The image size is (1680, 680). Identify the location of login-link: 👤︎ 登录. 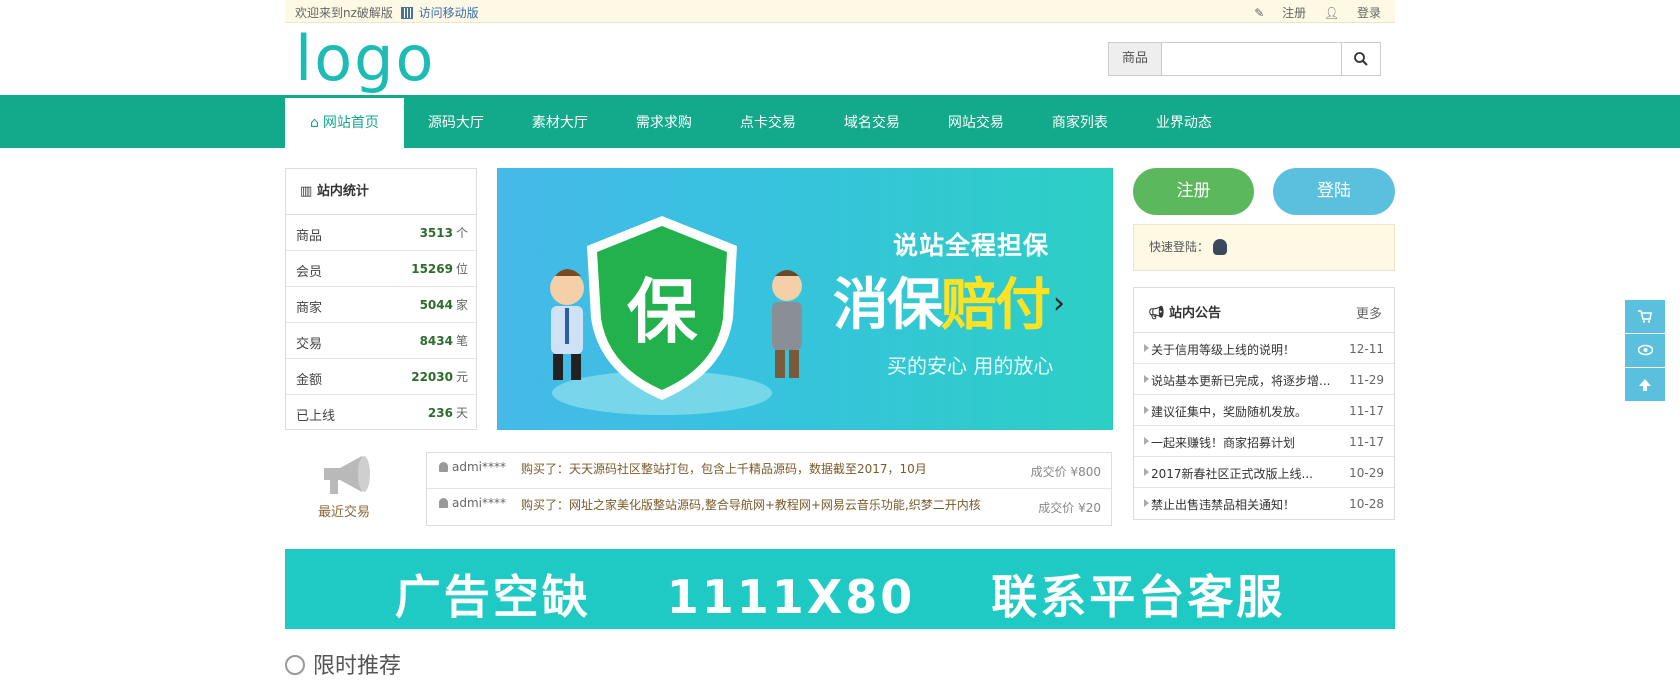
(1352, 13).